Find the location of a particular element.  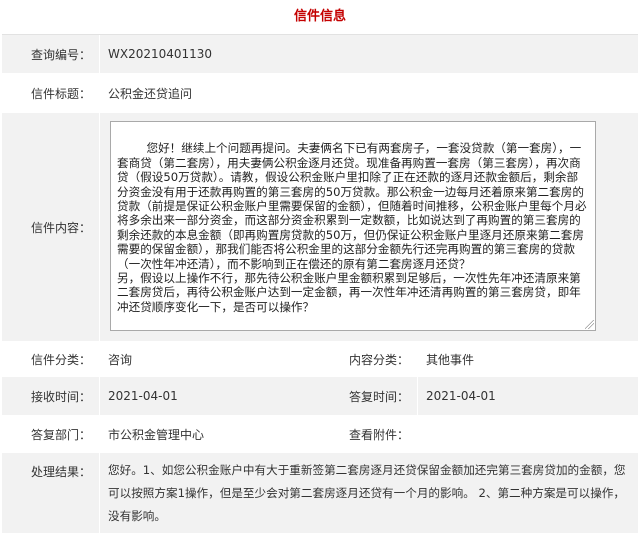

attachments-label: 查看附件： is located at coordinates (369, 434).